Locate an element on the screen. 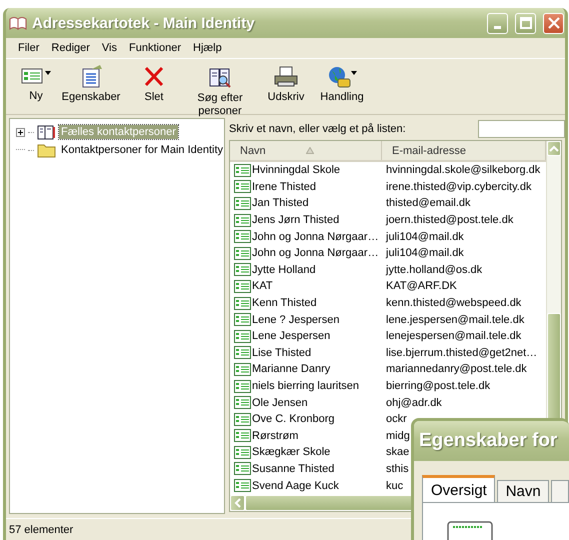  email-address: hvinningdal.skole@silkeborg.dk is located at coordinates (463, 170).